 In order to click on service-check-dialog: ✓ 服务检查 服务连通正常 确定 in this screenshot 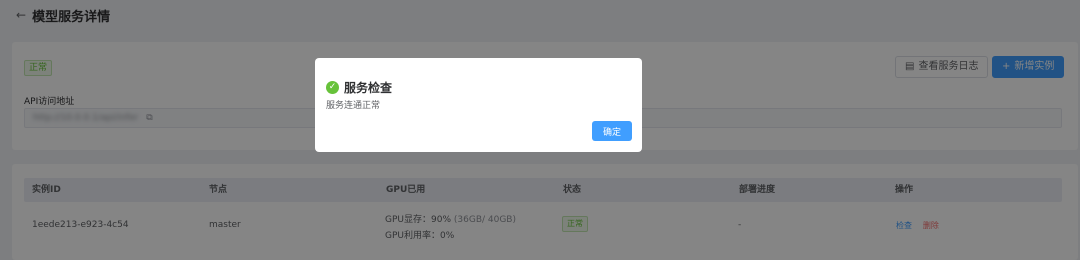, I will do `click(478, 105)`.